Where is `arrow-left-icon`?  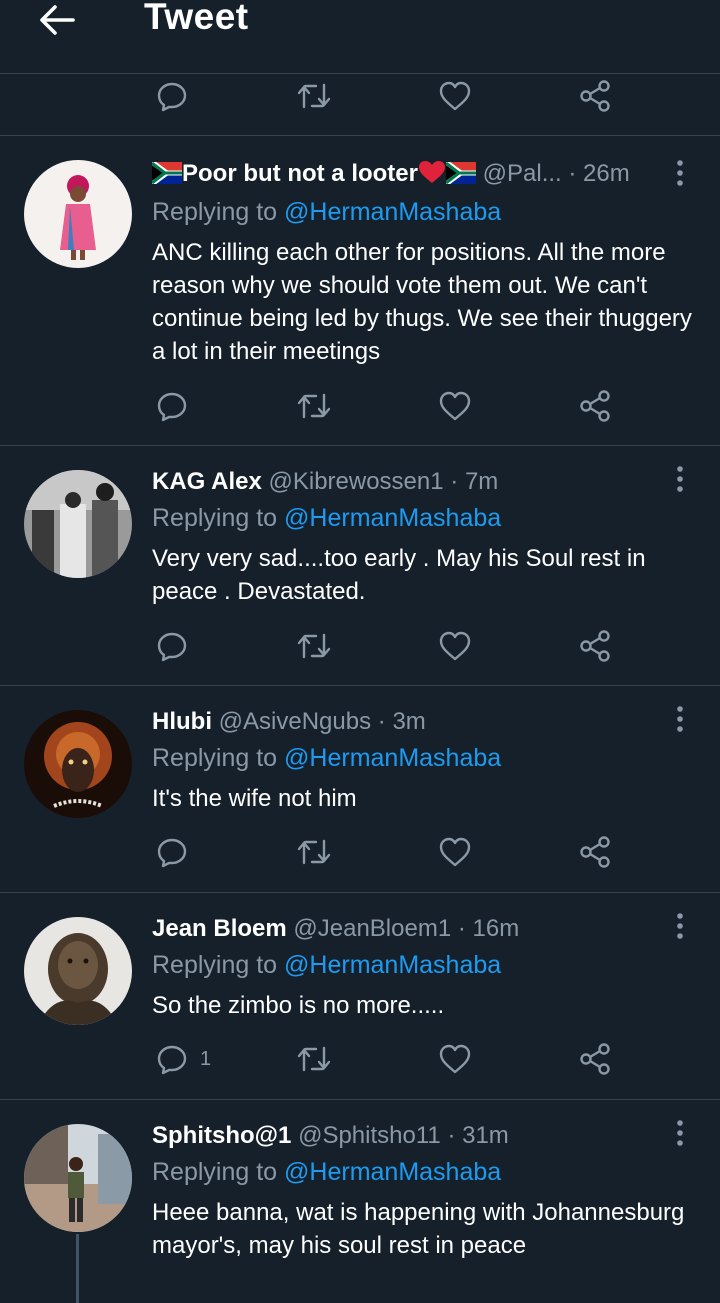
arrow-left-icon is located at coordinates (57, 20).